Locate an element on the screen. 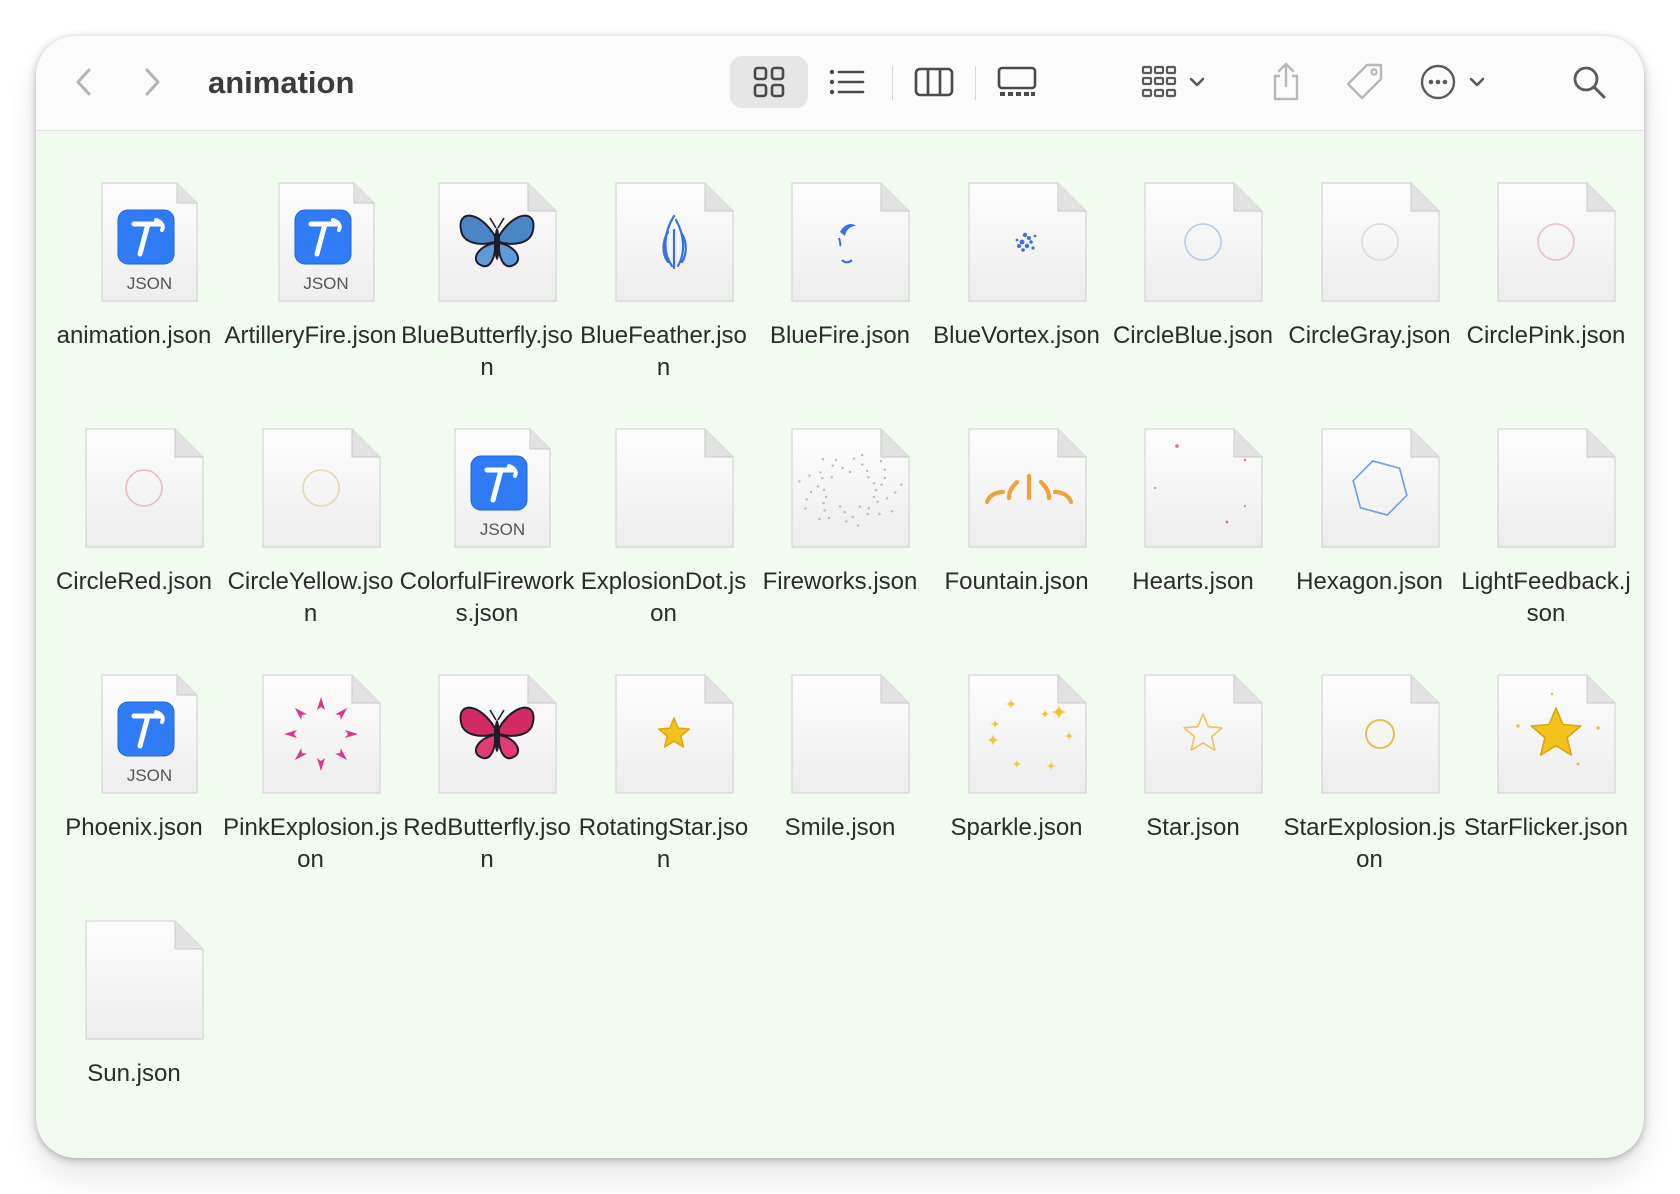 The image size is (1680, 1194). search-button is located at coordinates (1589, 82).